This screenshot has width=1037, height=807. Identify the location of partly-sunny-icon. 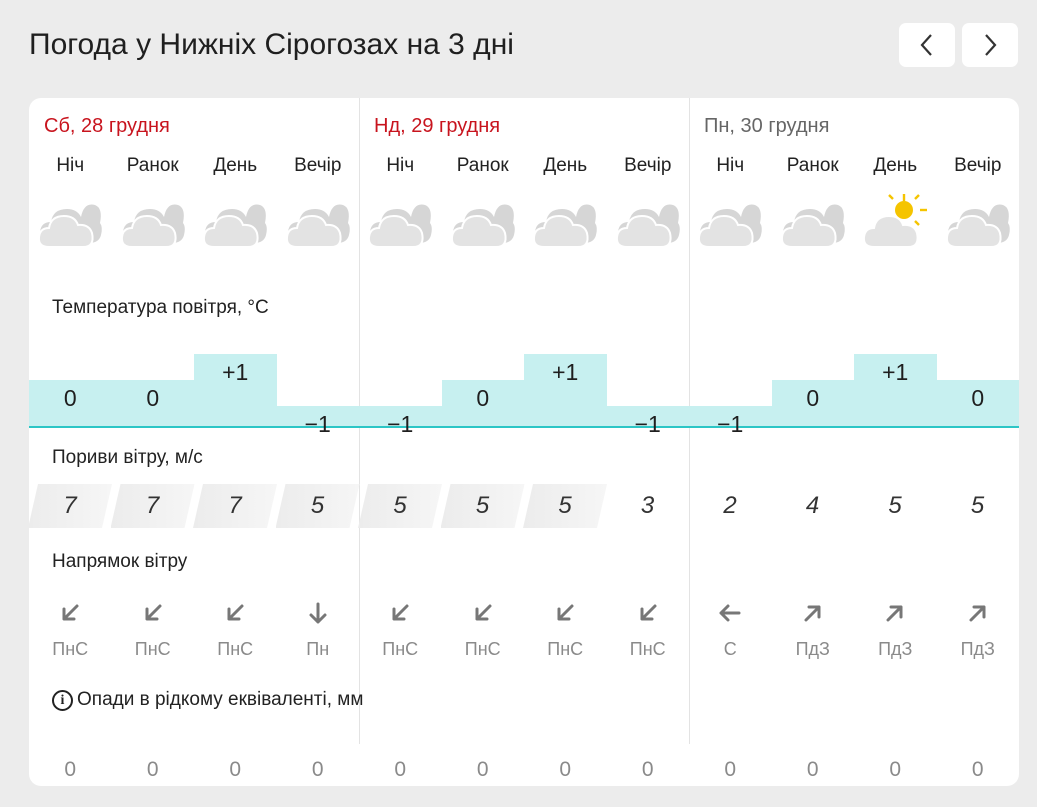
(895, 223).